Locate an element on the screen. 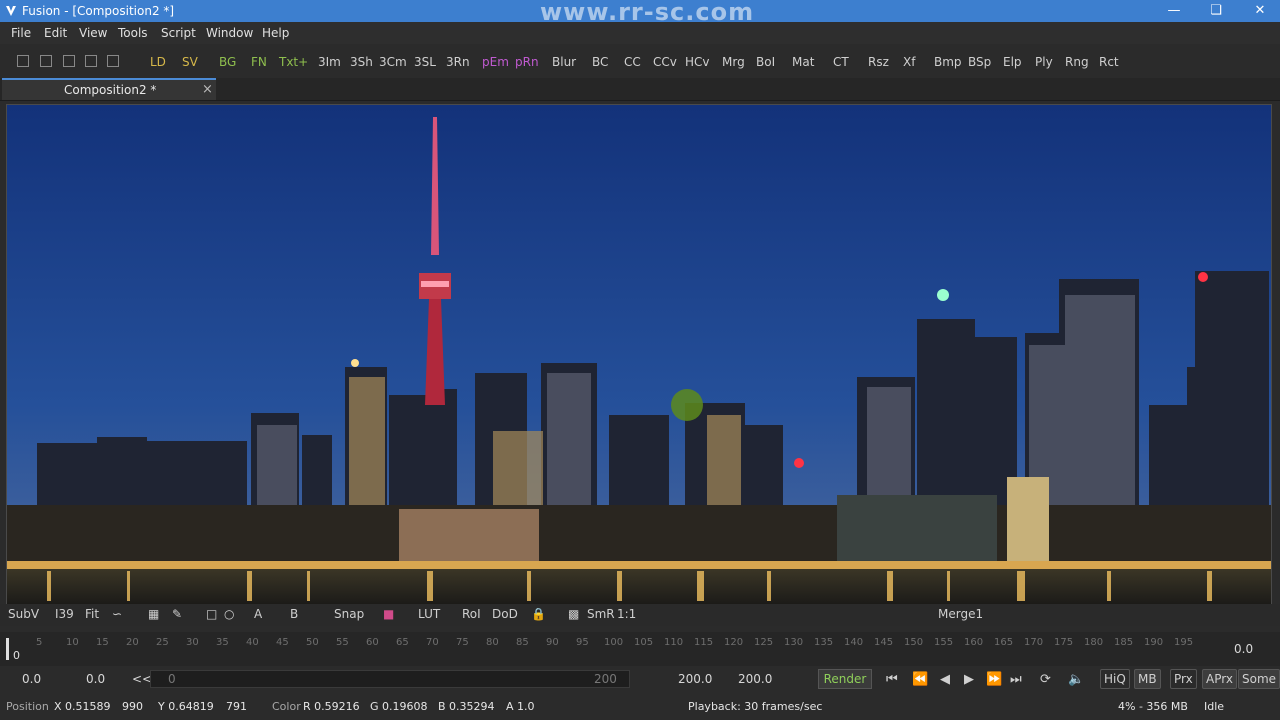  subview-button: SubV is located at coordinates (23, 614).